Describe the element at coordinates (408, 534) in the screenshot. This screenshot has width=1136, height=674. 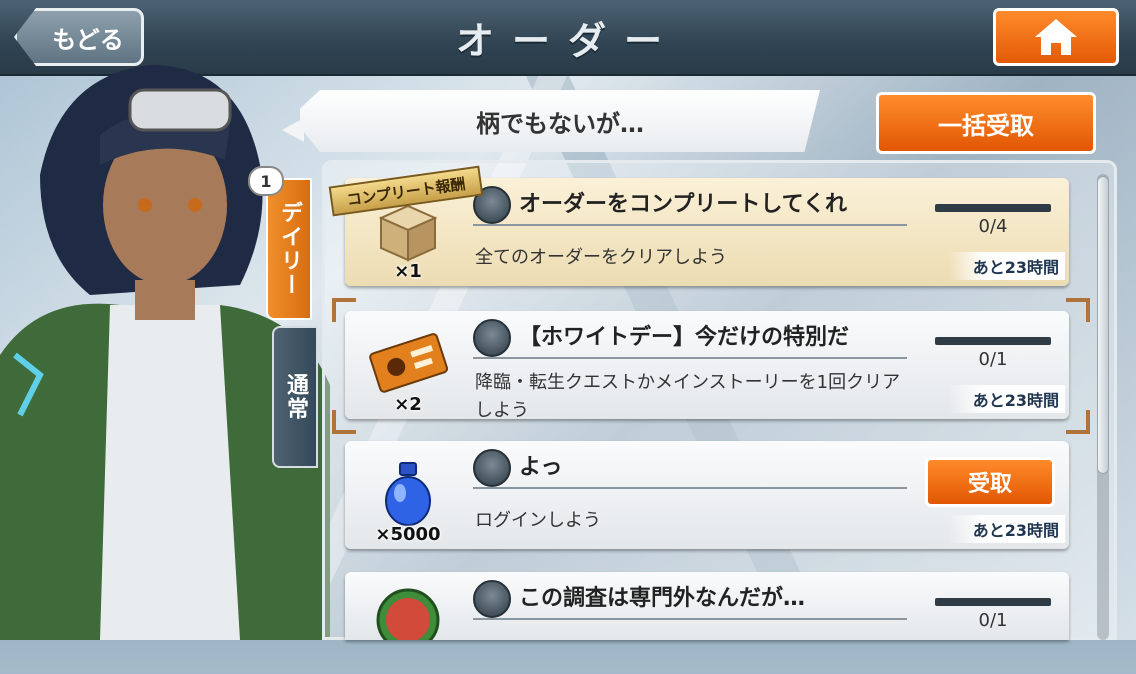
I see `reward-count: ×5000` at that location.